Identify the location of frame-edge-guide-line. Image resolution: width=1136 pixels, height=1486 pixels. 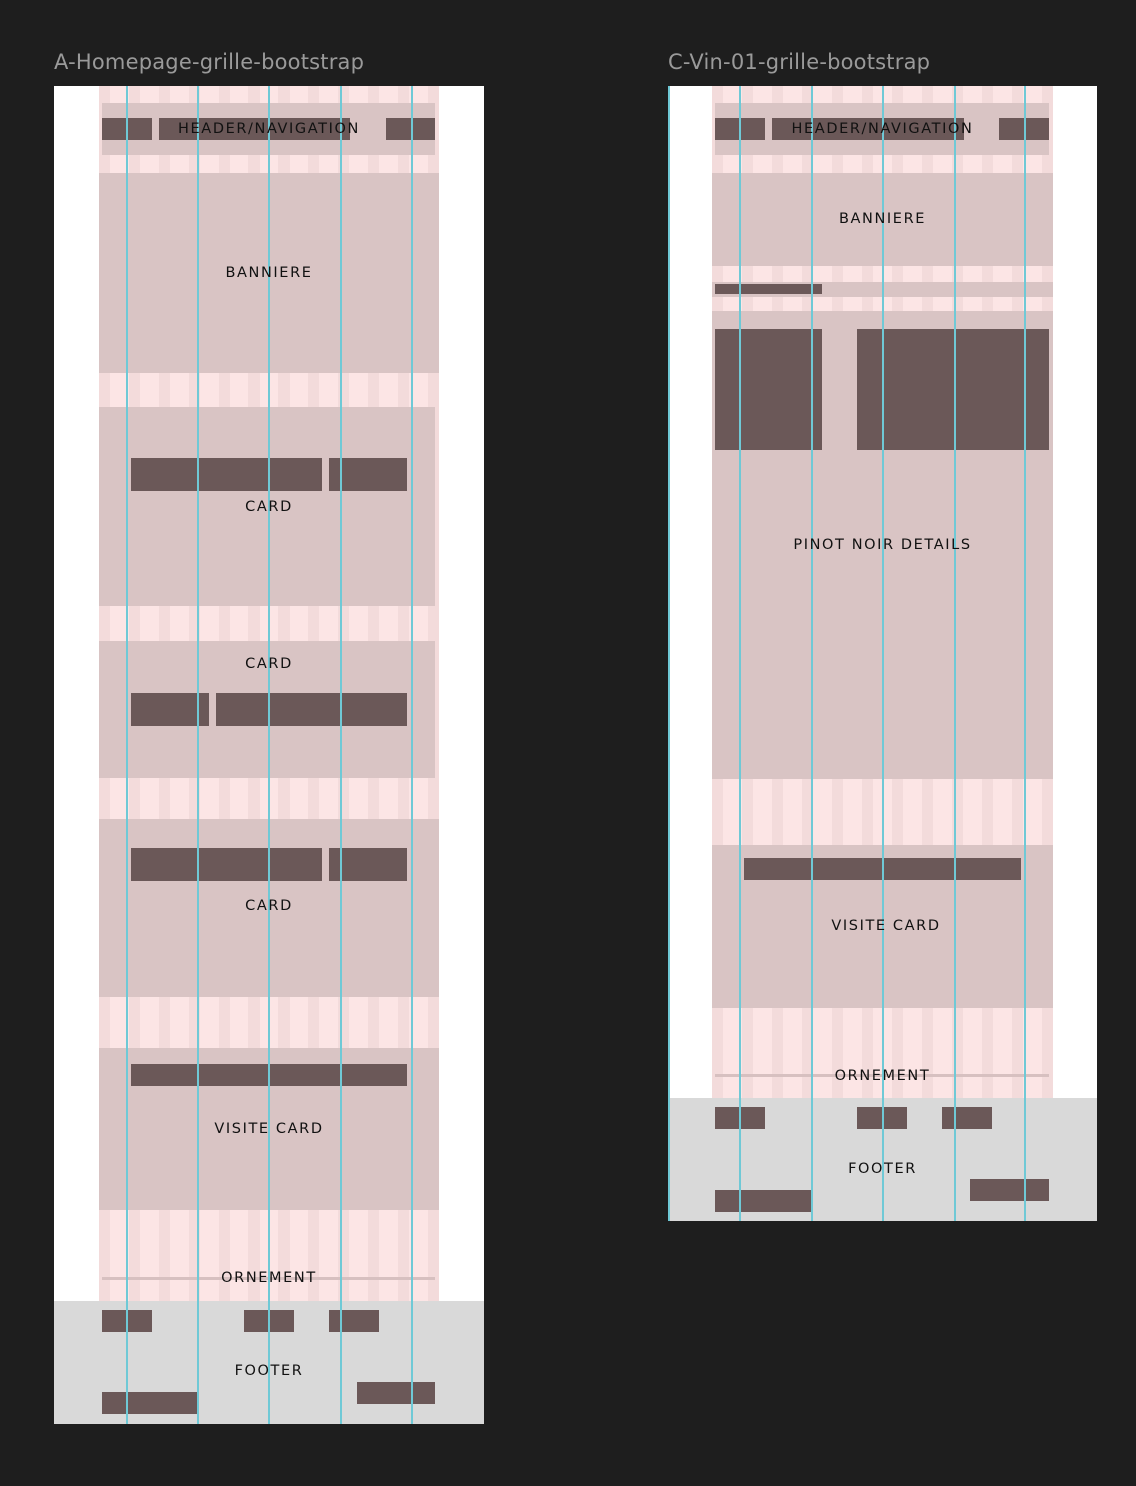
(669, 653).